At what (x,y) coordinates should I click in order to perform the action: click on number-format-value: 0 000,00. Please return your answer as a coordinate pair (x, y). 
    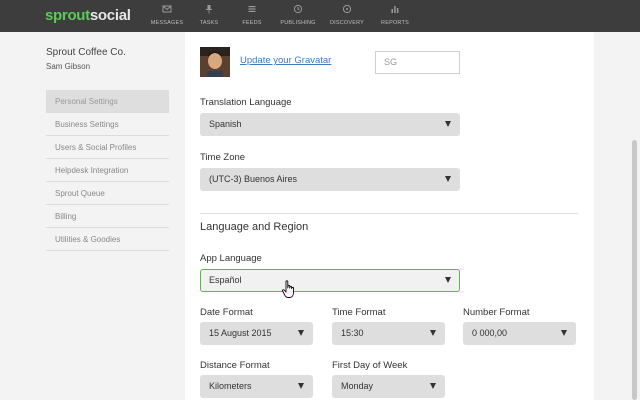
    Looking at the image, I should click on (490, 333).